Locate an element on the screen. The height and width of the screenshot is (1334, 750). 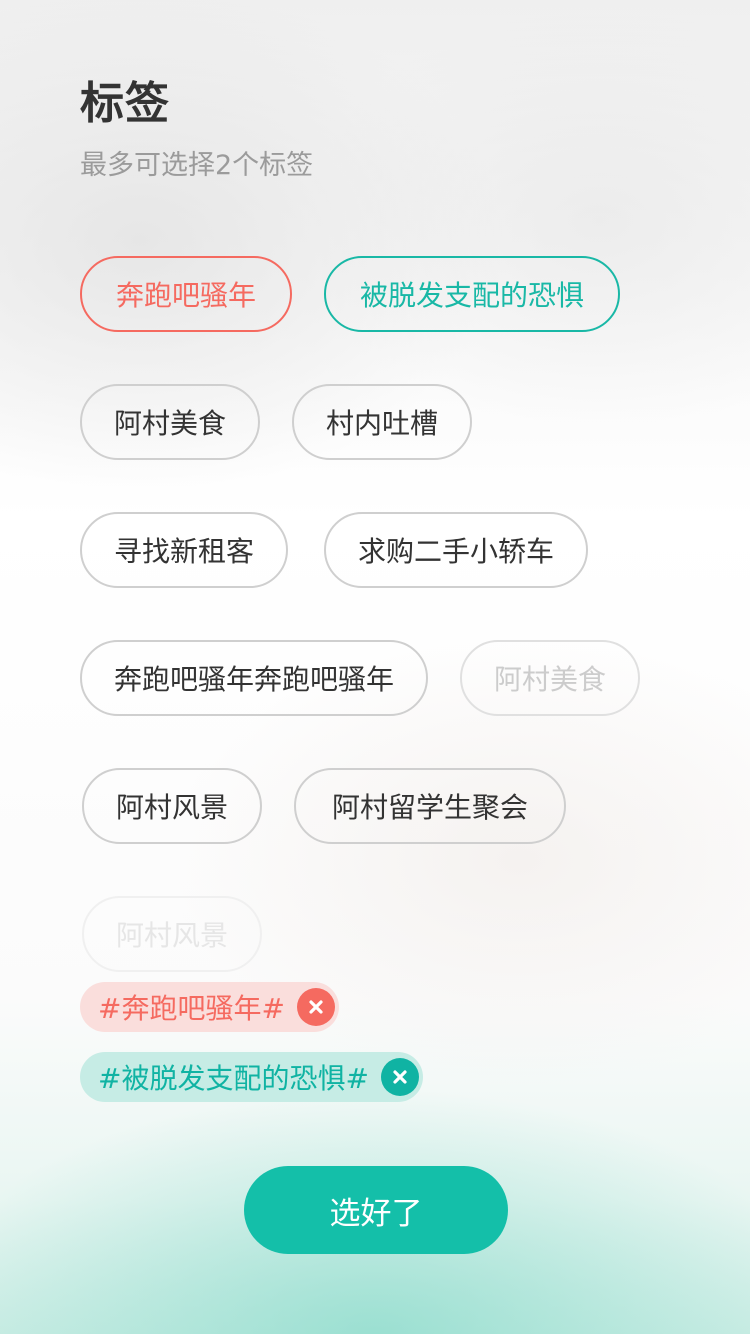
tag-label: 求购二手小轿车 is located at coordinates (455, 551).